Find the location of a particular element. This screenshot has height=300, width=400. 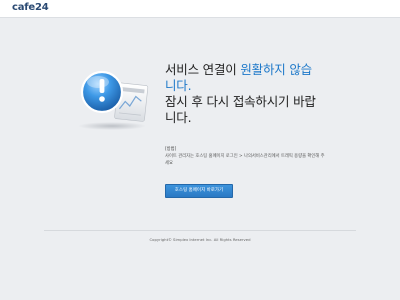

title-line-1: 서비스 연결이 원활하지 않습 is located at coordinates (265, 70).